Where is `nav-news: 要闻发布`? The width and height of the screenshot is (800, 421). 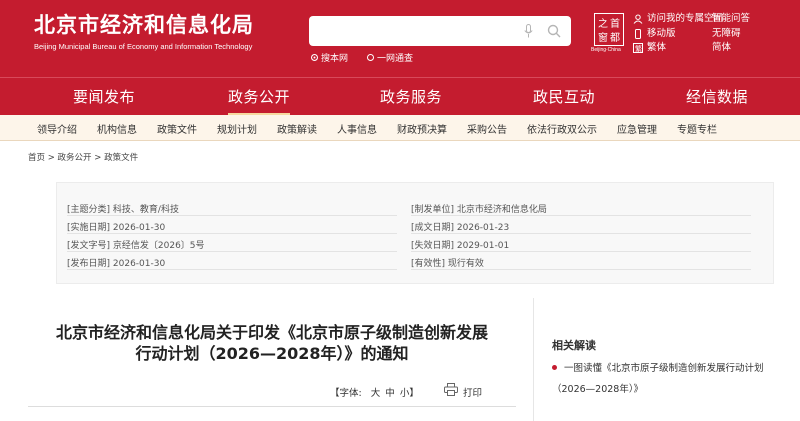 nav-news: 要闻发布 is located at coordinates (104, 96).